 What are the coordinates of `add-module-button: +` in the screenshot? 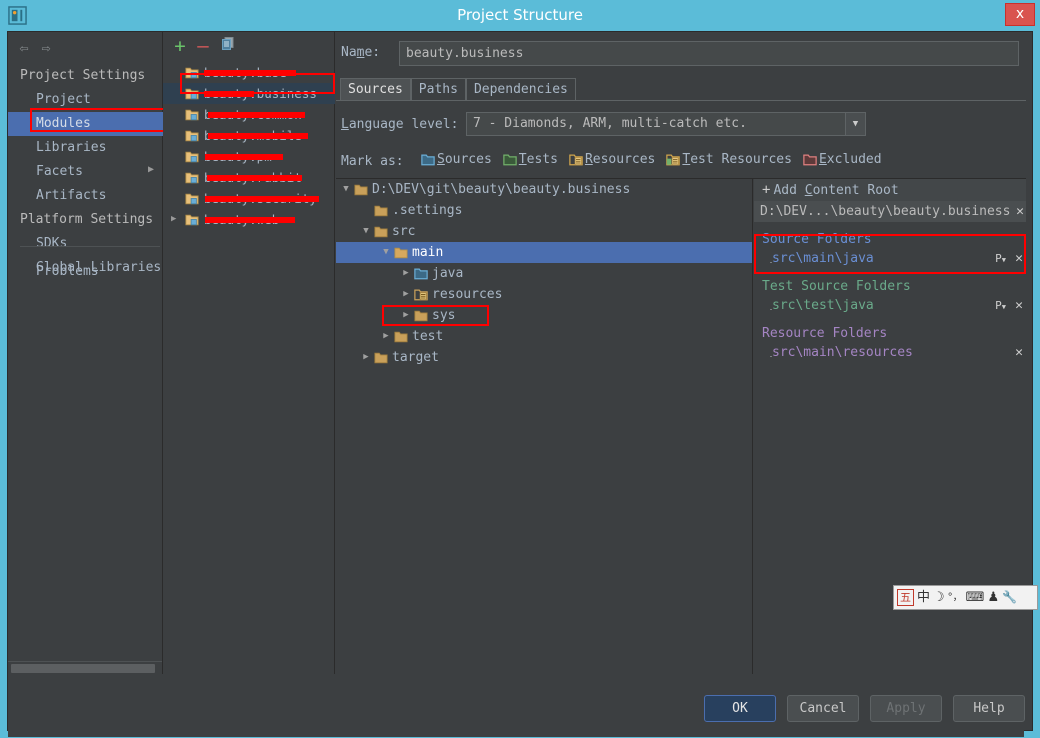 It's located at (180, 46).